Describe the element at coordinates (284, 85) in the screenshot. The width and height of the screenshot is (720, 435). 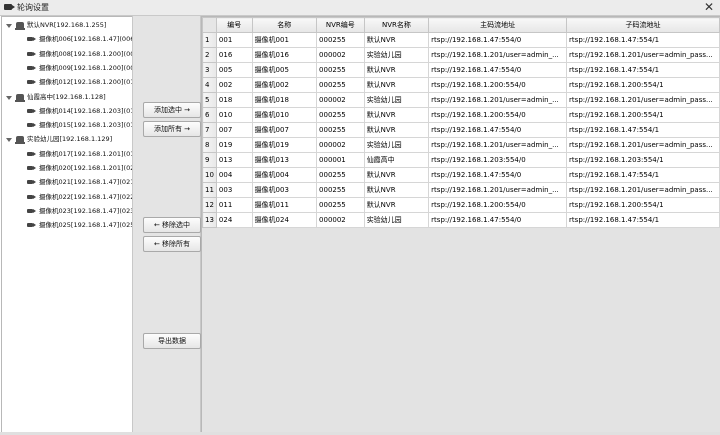
I see `table-cell: 摄像机002` at that location.